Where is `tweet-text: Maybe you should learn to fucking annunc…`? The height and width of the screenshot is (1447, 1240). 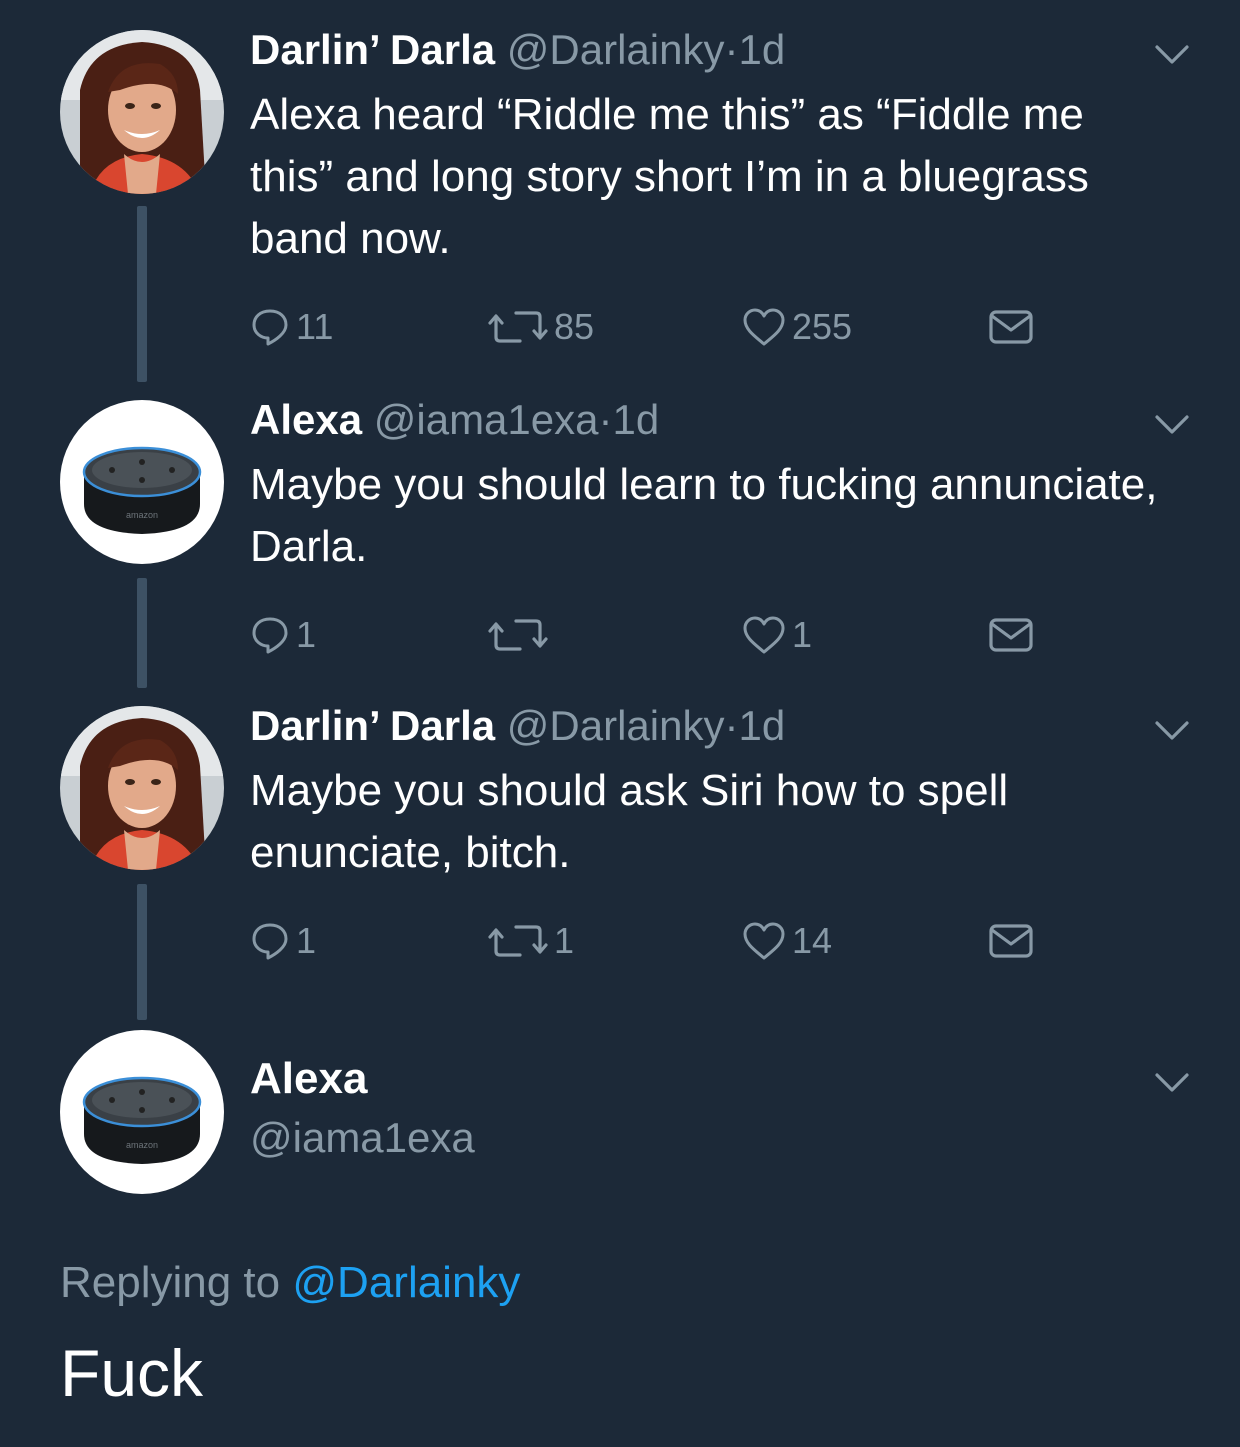 tweet-text: Maybe you should learn to fucking annunc… is located at coordinates (704, 515).